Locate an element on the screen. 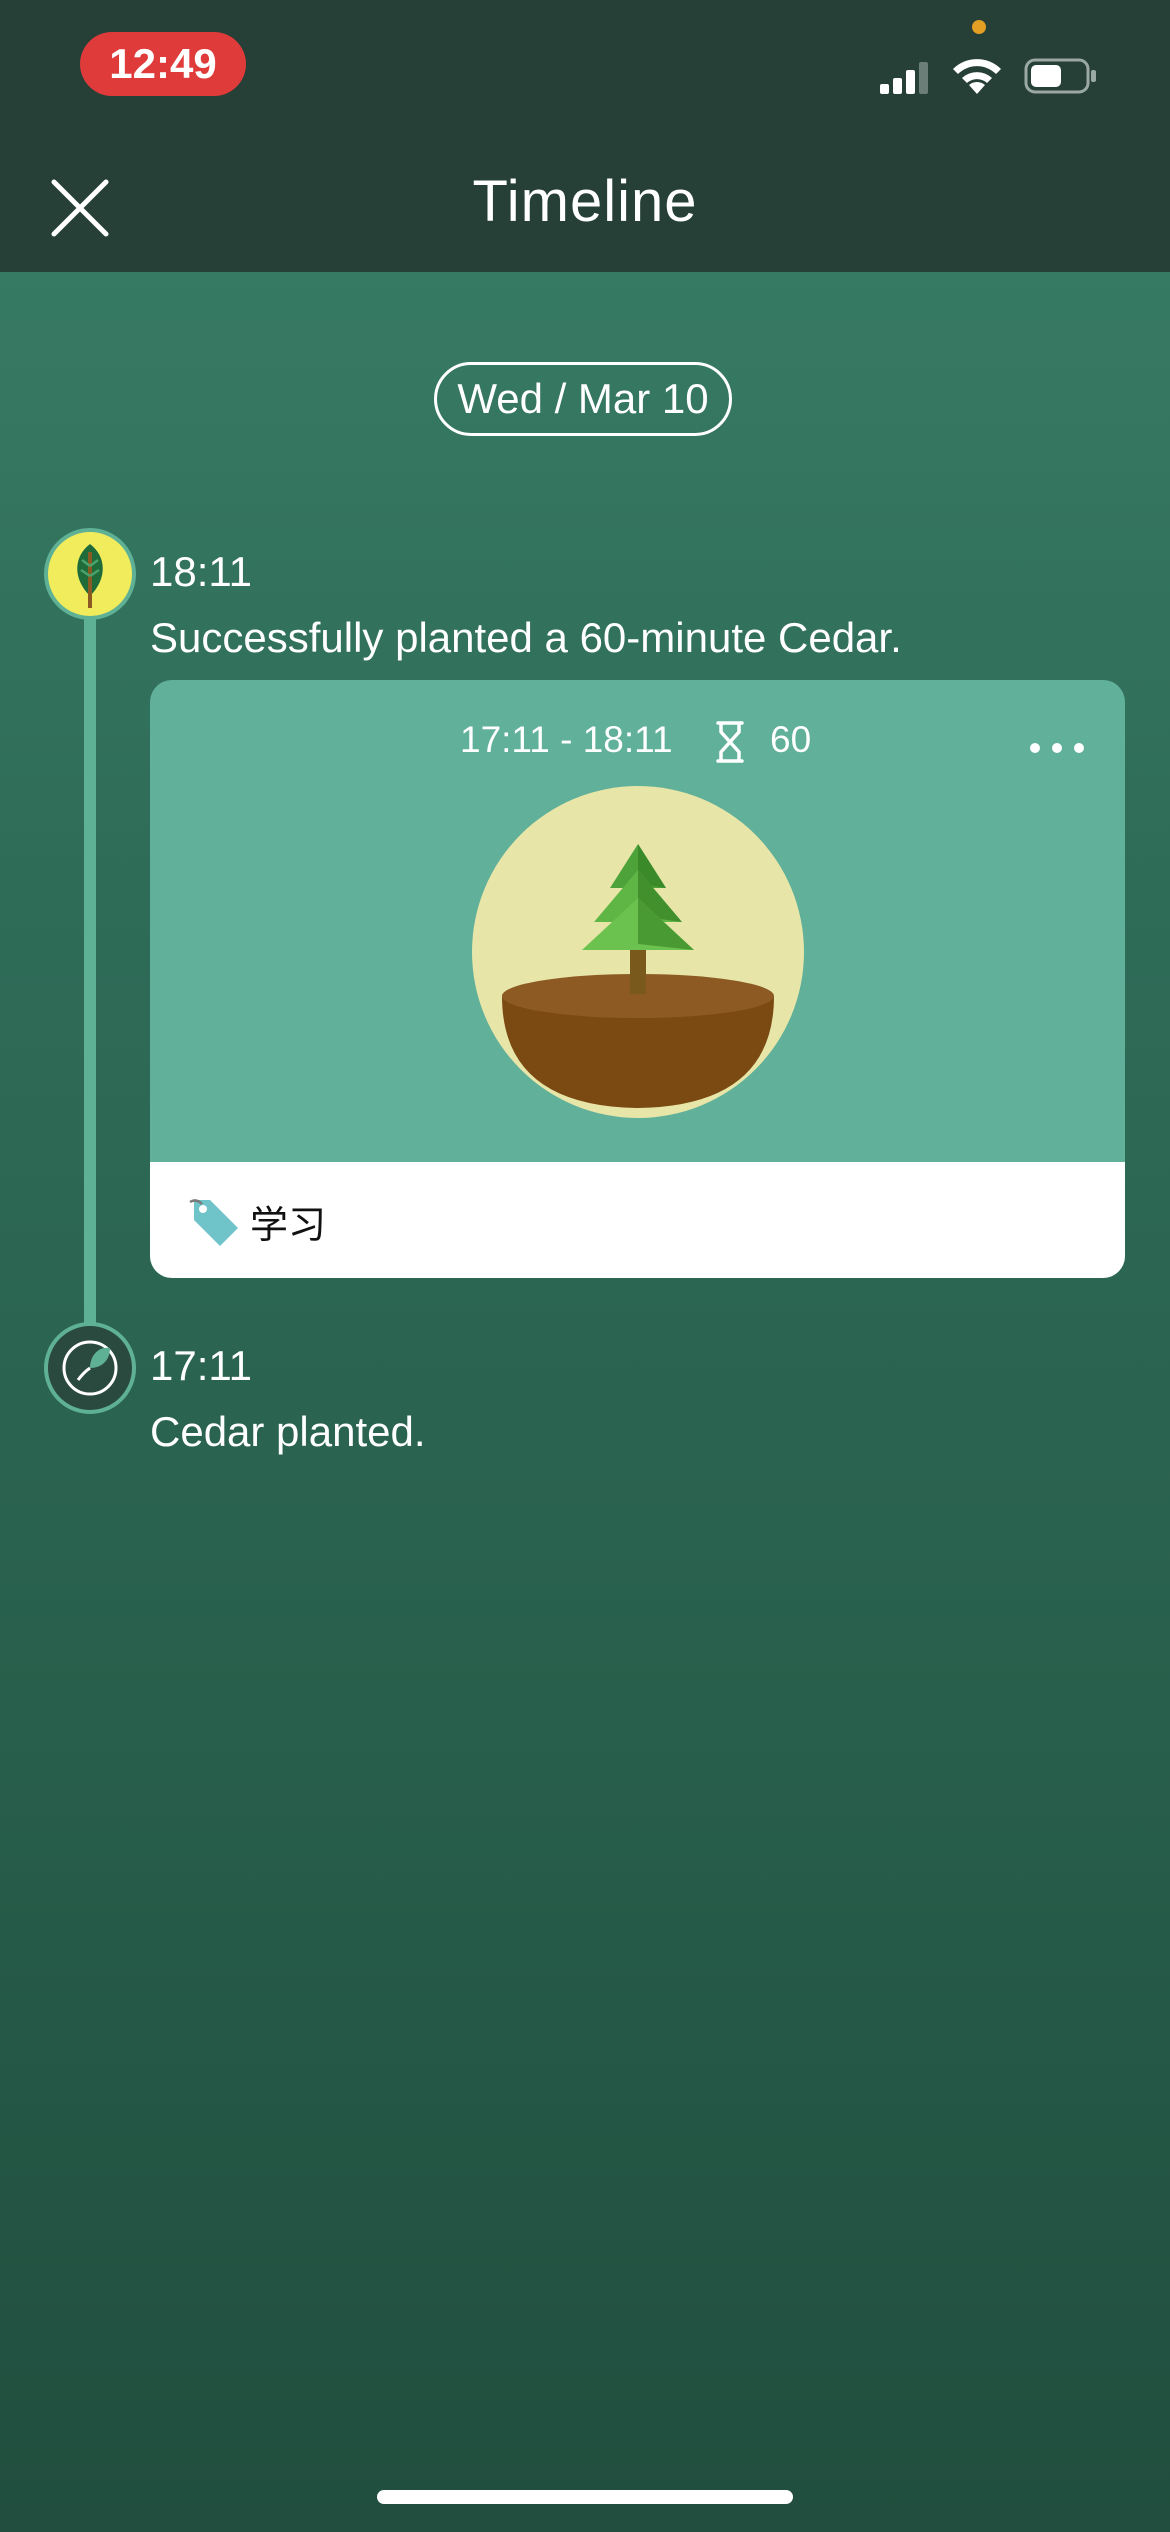 Image resolution: width=1170 pixels, height=2532 pixels. session-meta: 17:11 - 18:11 60 is located at coordinates (637, 740).